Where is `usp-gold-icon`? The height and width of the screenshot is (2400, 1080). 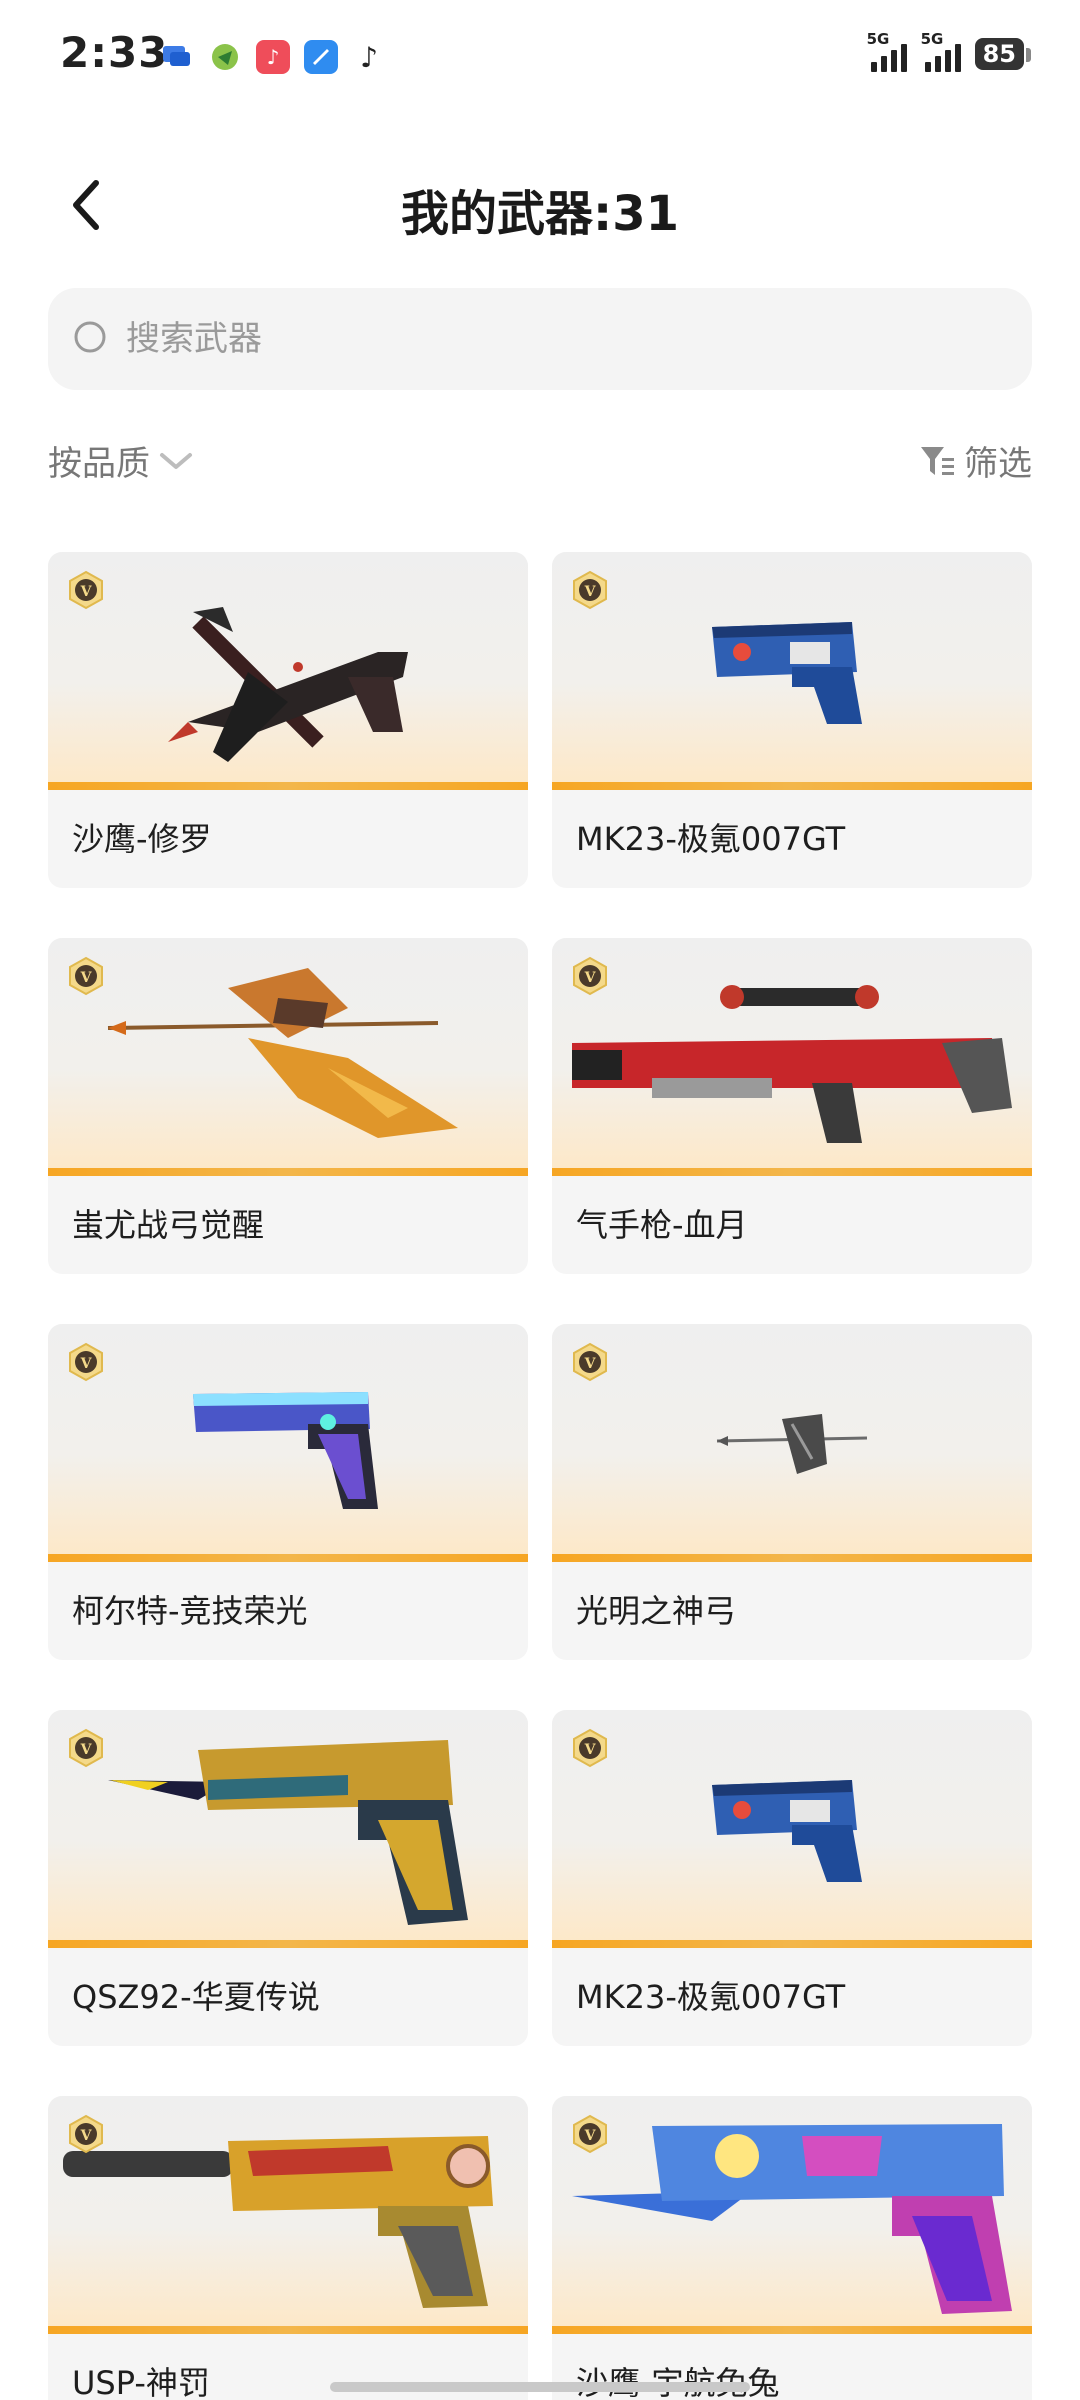
usp-gold-icon is located at coordinates (278, 2222).